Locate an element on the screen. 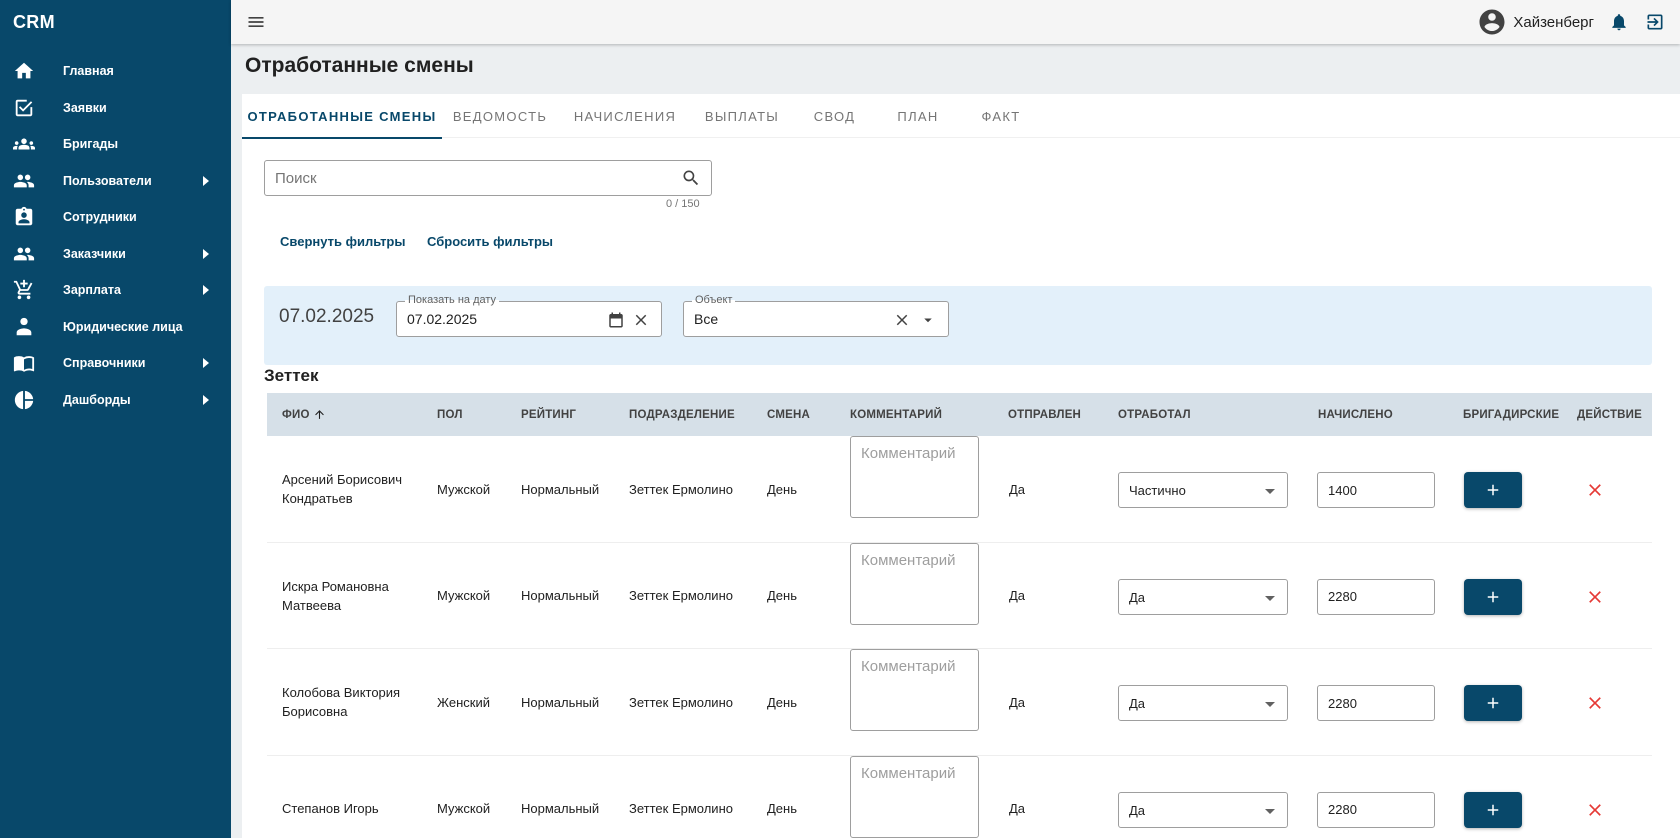 This screenshot has width=1680, height=838. logout-icon is located at coordinates (1655, 22).